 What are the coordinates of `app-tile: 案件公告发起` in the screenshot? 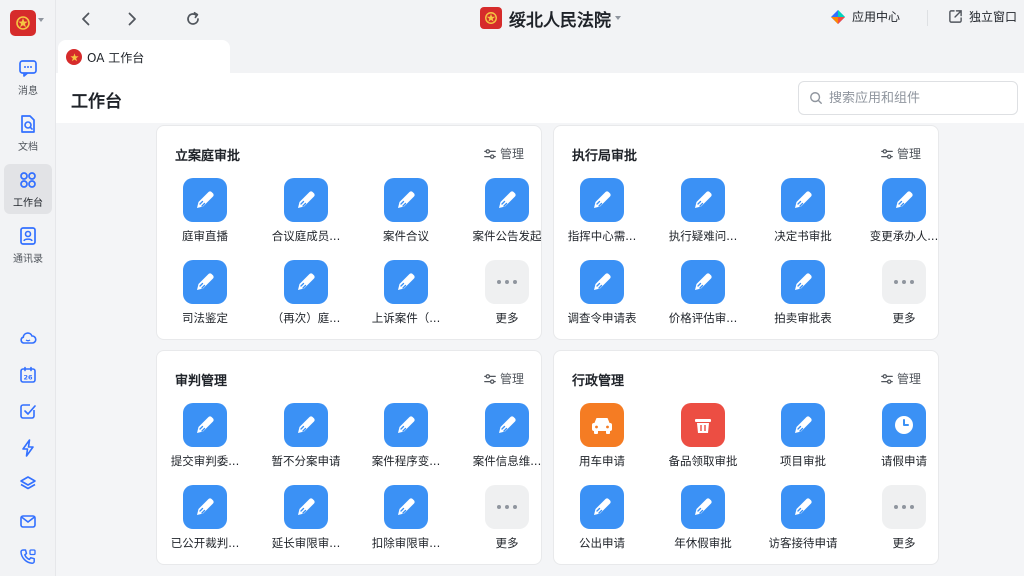 It's located at (507, 214).